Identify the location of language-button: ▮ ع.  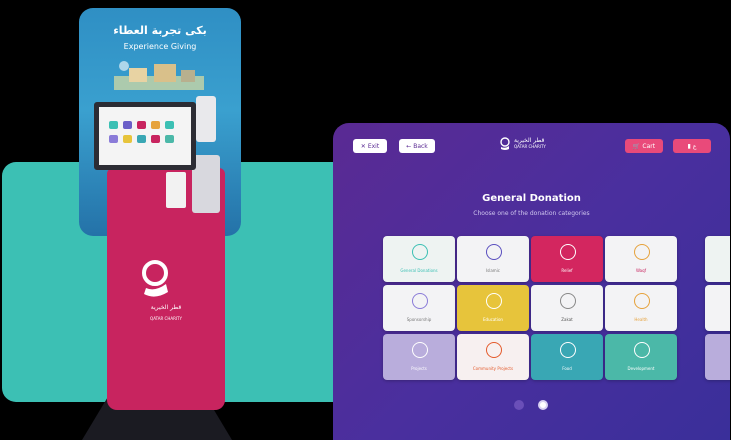
(692, 146).